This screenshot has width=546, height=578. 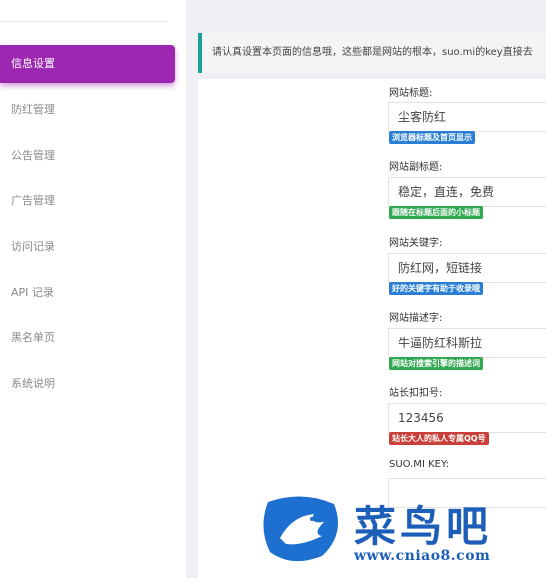 I want to click on sidebar-divider, so click(x=84, y=21).